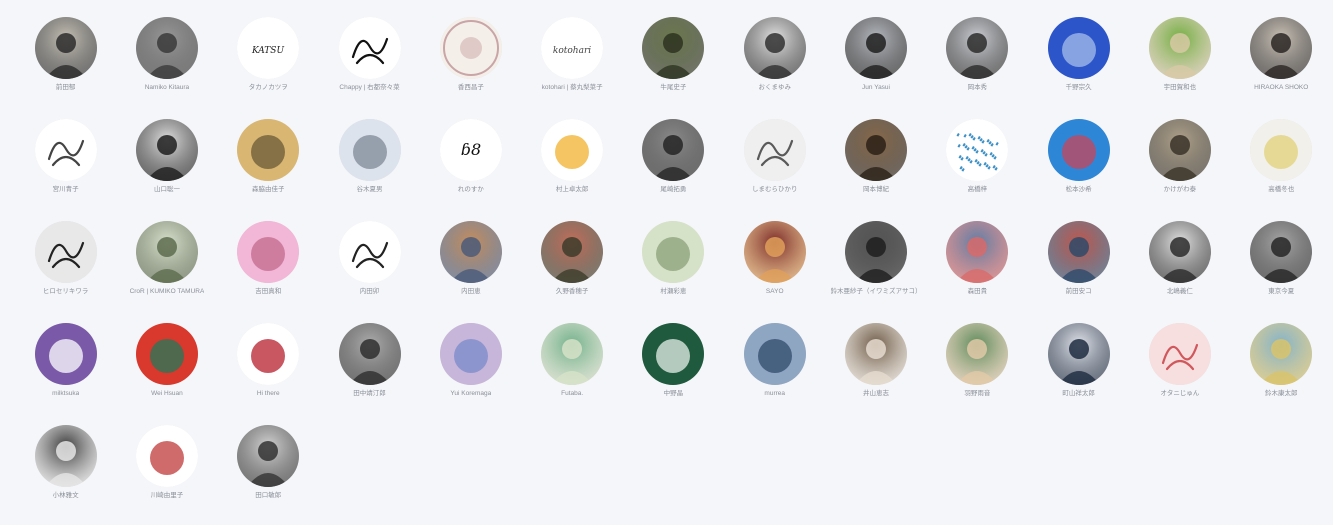  Describe the element at coordinates (1180, 291) in the screenshot. I see `member-name: 北嶋義仁` at that location.